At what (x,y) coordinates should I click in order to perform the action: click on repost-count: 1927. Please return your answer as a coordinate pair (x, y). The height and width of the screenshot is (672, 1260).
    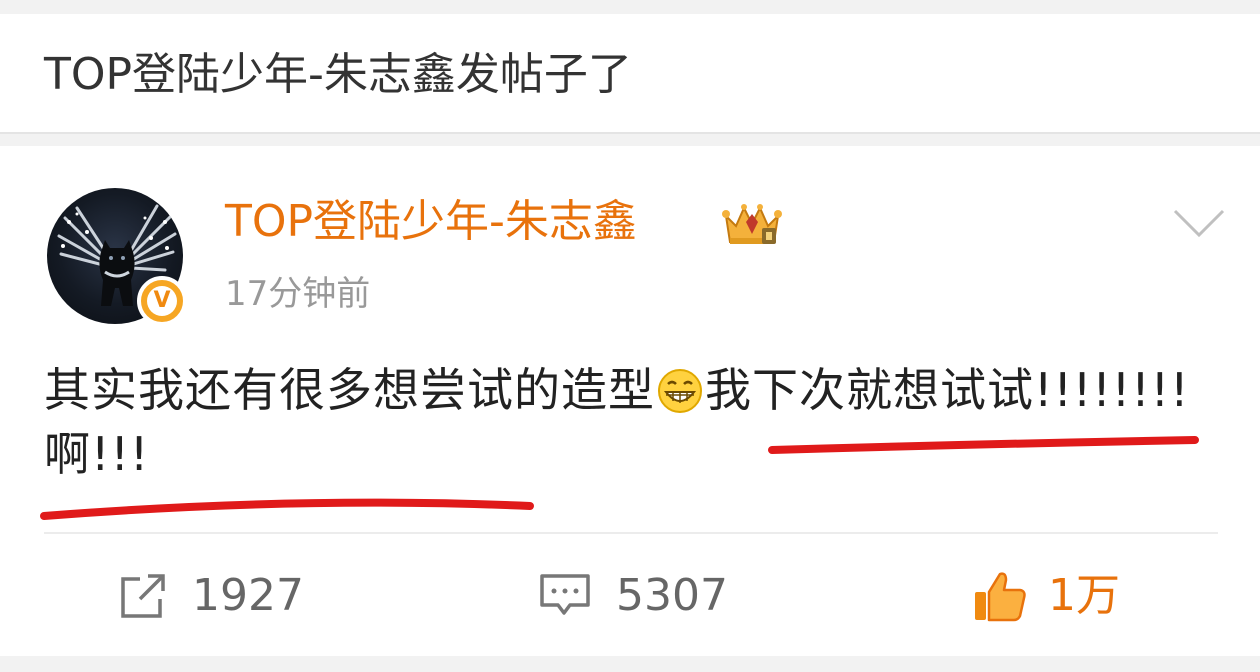
    Looking at the image, I should click on (248, 595).